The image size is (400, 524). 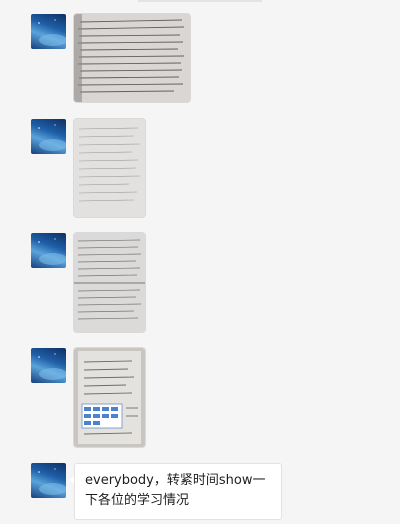 What do you see at coordinates (137, 500) in the screenshot?
I see `message-text-line-2: 下各位的学习情况` at bounding box center [137, 500].